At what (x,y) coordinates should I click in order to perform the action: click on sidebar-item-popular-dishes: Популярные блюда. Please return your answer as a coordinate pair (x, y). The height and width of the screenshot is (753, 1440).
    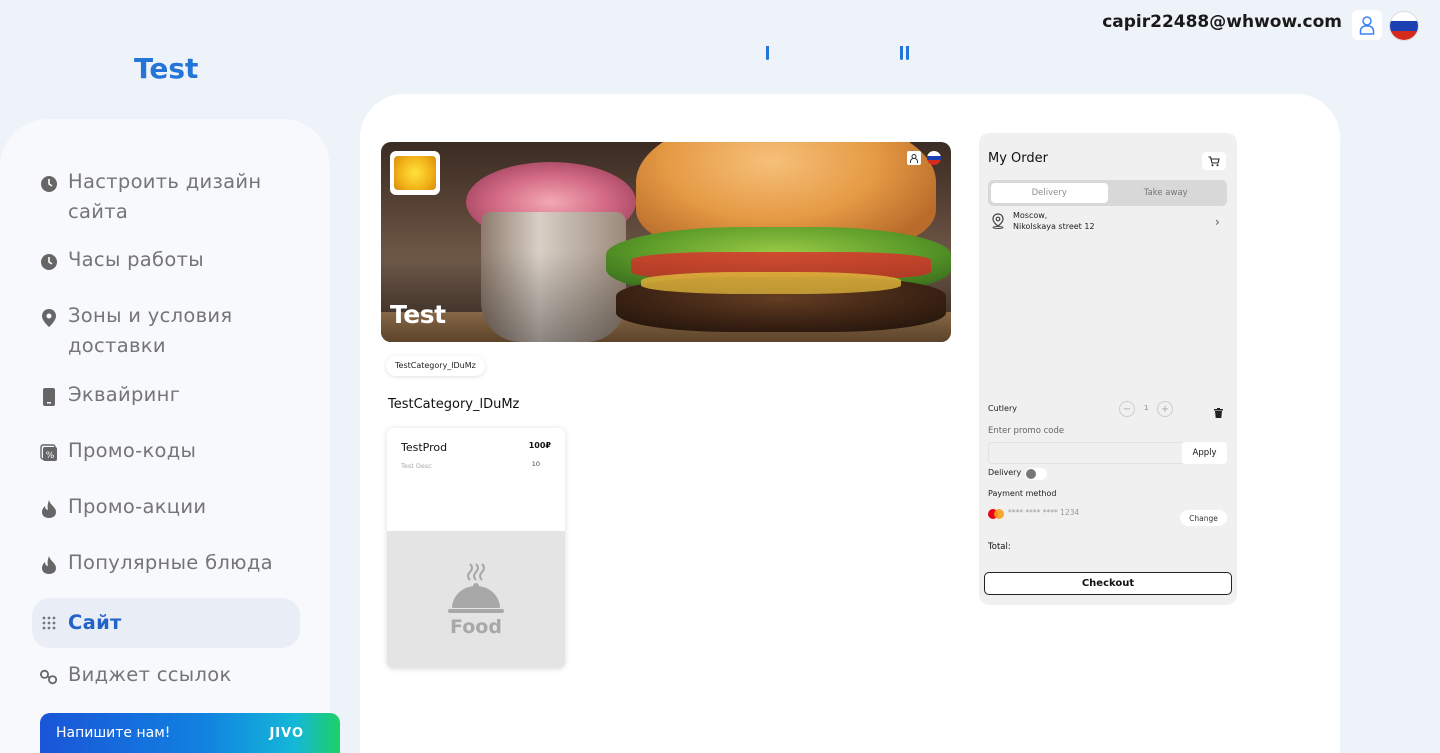
    Looking at the image, I should click on (166, 563).